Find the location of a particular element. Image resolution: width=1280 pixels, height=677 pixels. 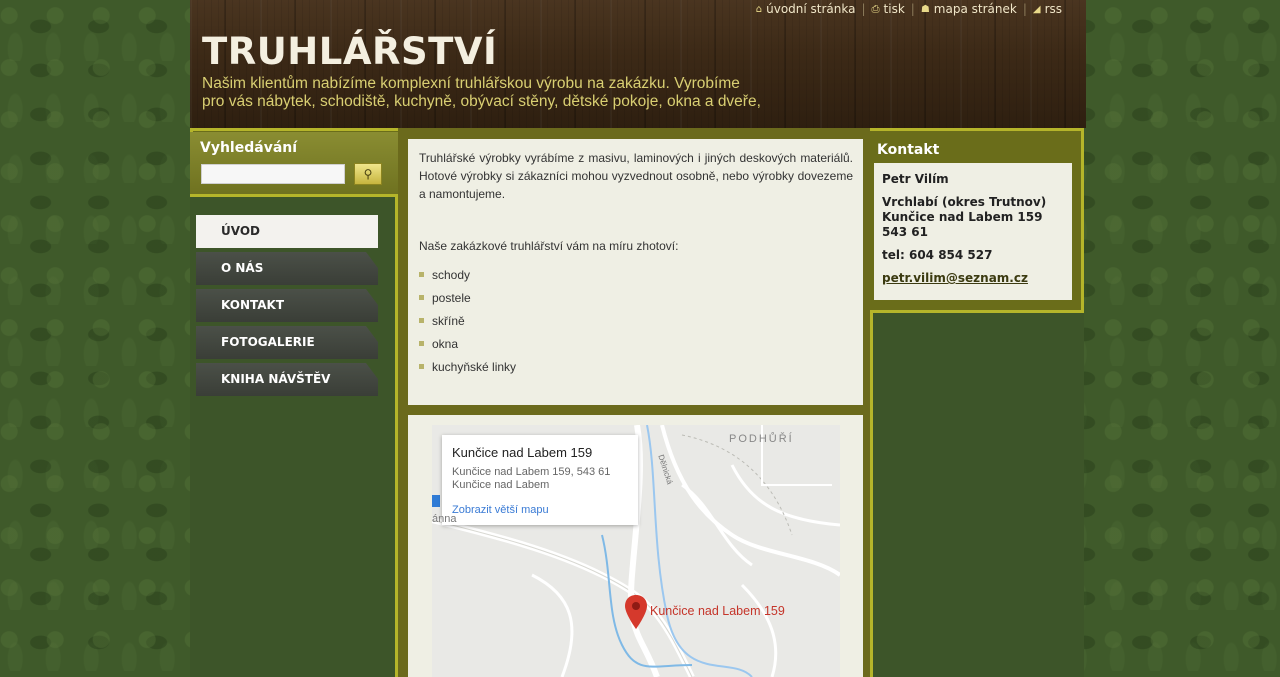

magnifier-icon: ⚲ is located at coordinates (368, 174).